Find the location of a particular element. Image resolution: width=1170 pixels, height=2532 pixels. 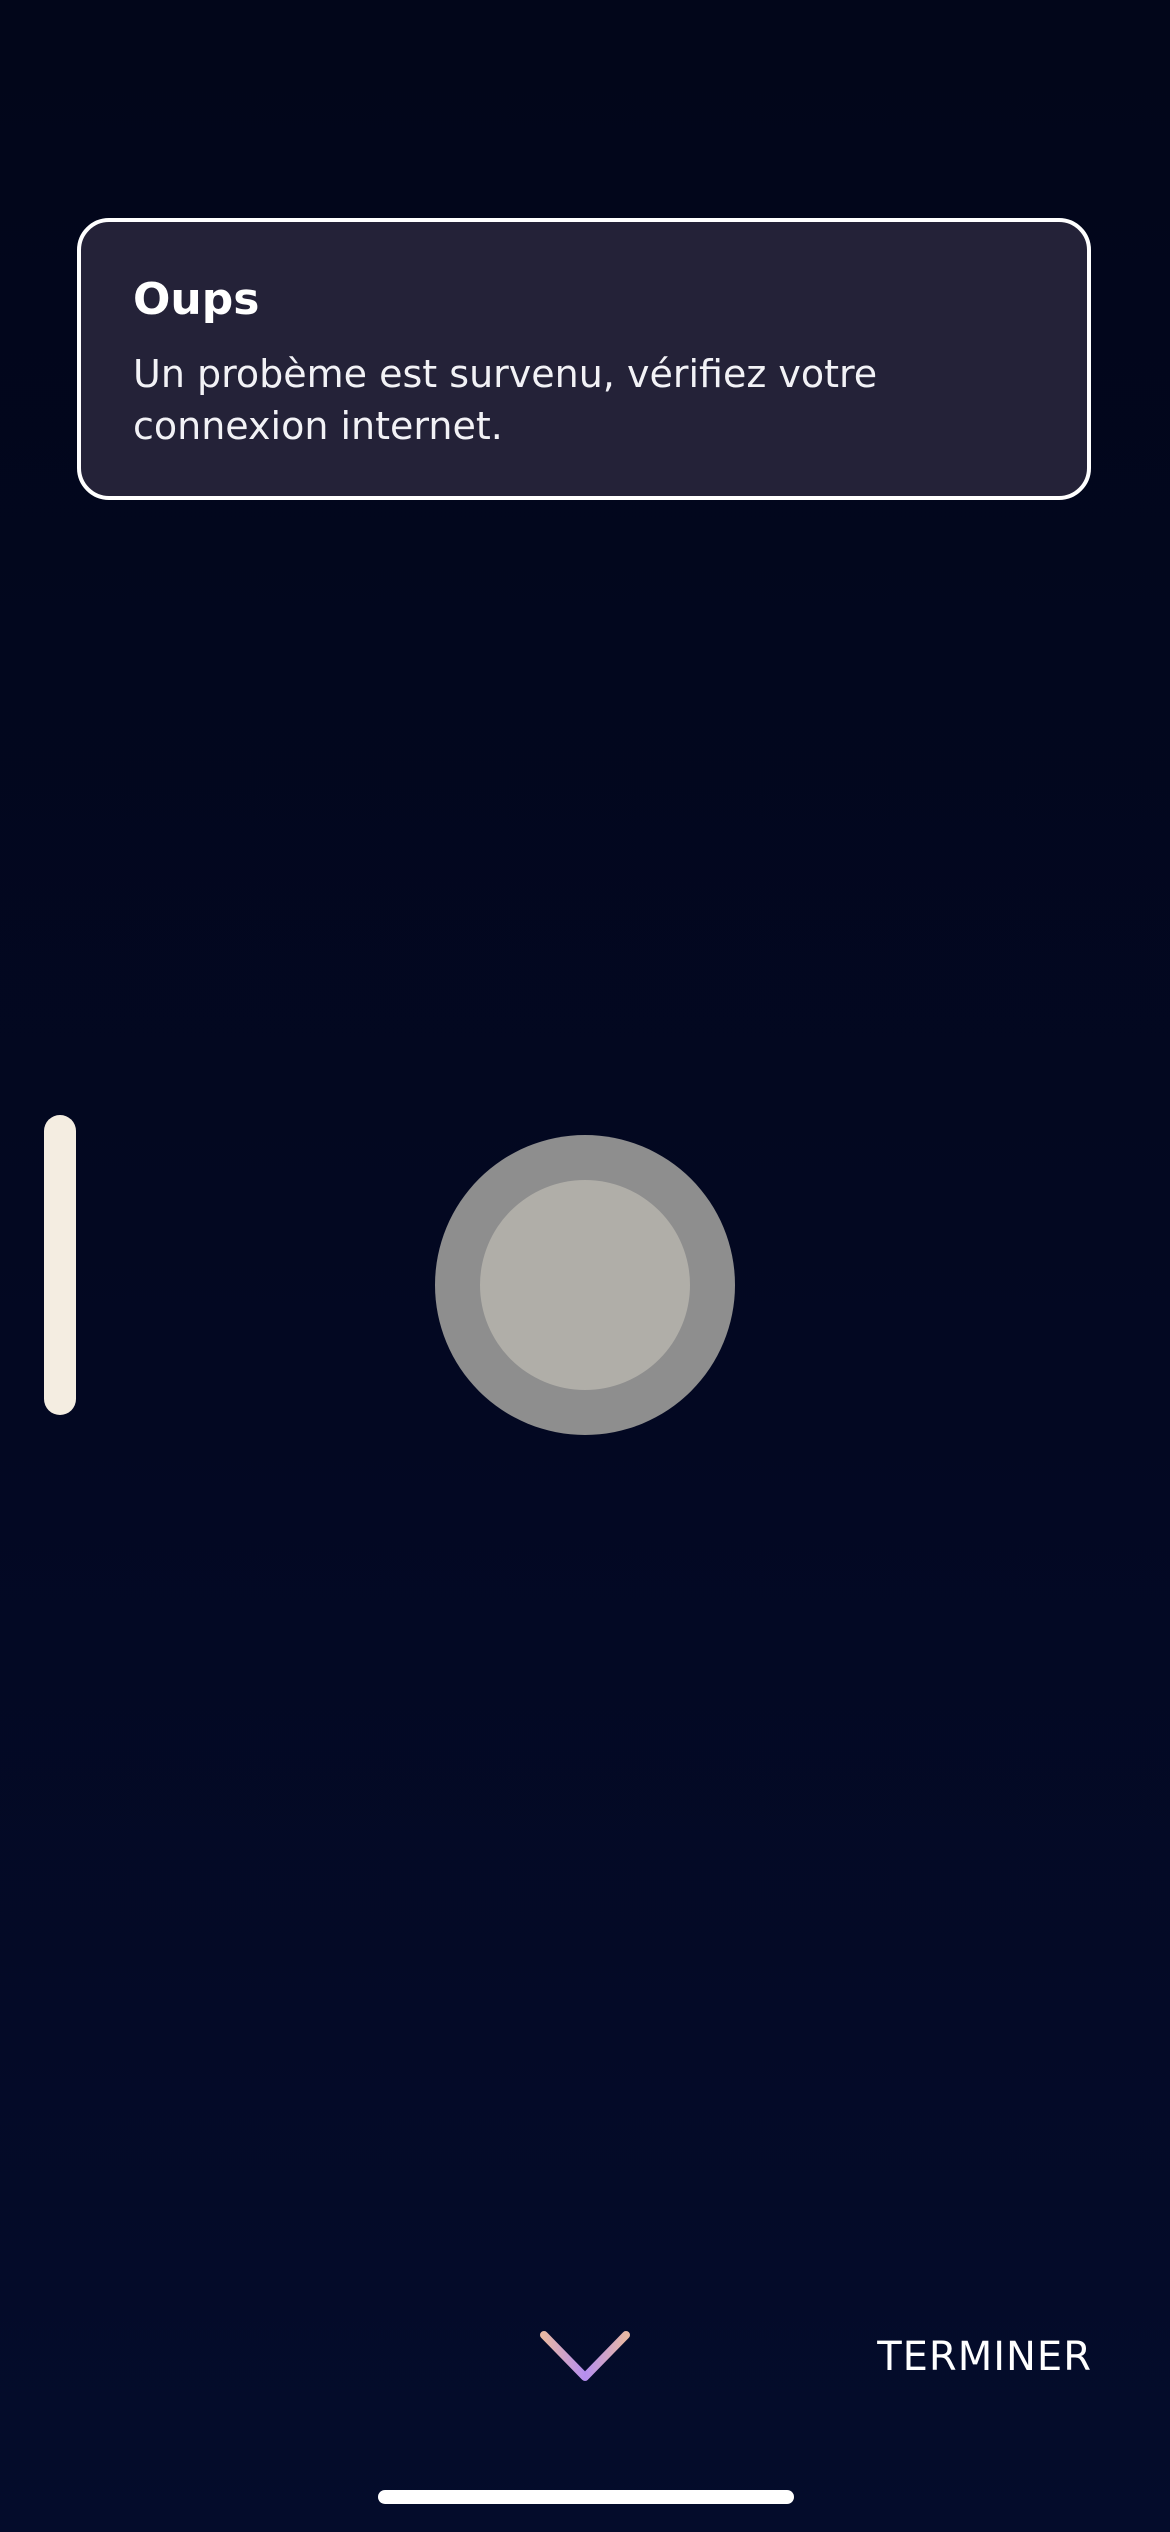

record-button is located at coordinates (585, 1285).